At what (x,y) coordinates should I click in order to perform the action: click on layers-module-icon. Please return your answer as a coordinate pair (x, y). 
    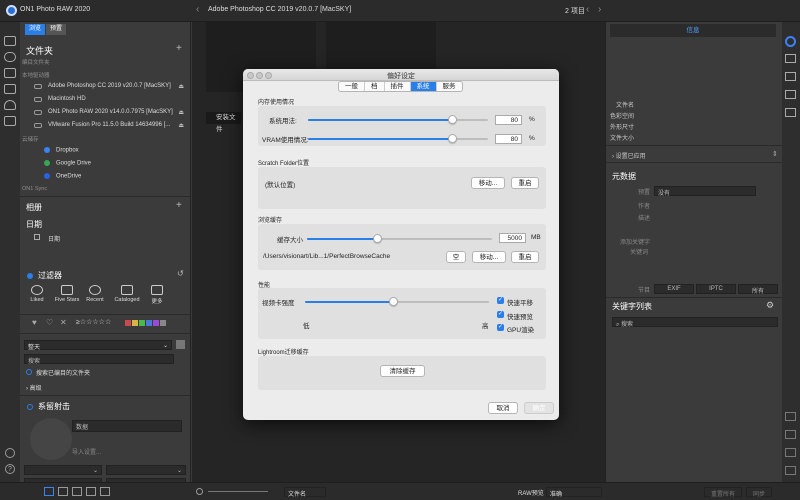
    Looking at the image, I should click on (10, 121).